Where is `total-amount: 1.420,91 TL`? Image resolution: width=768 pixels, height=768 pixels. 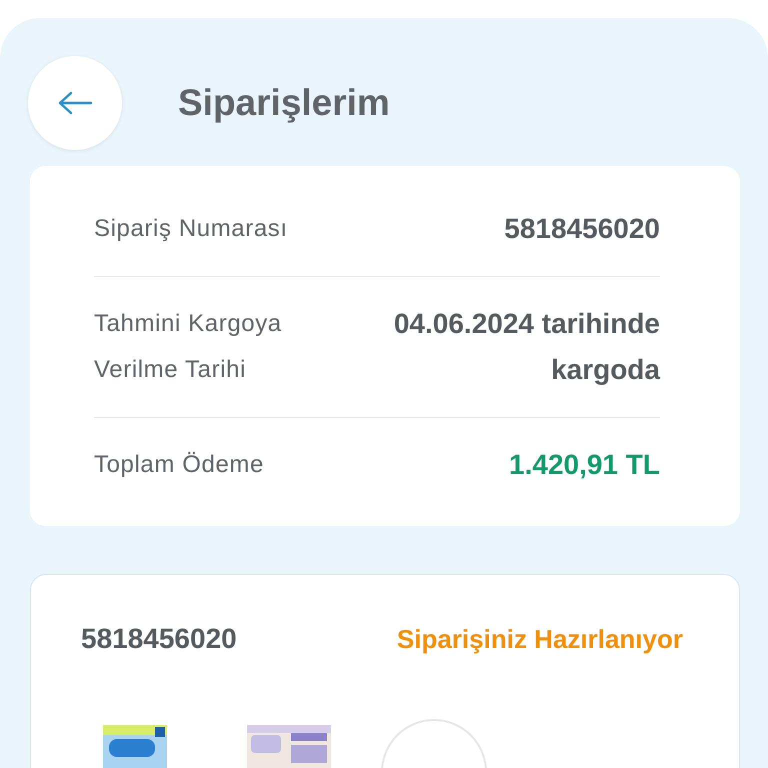 total-amount: 1.420,91 TL is located at coordinates (584, 465).